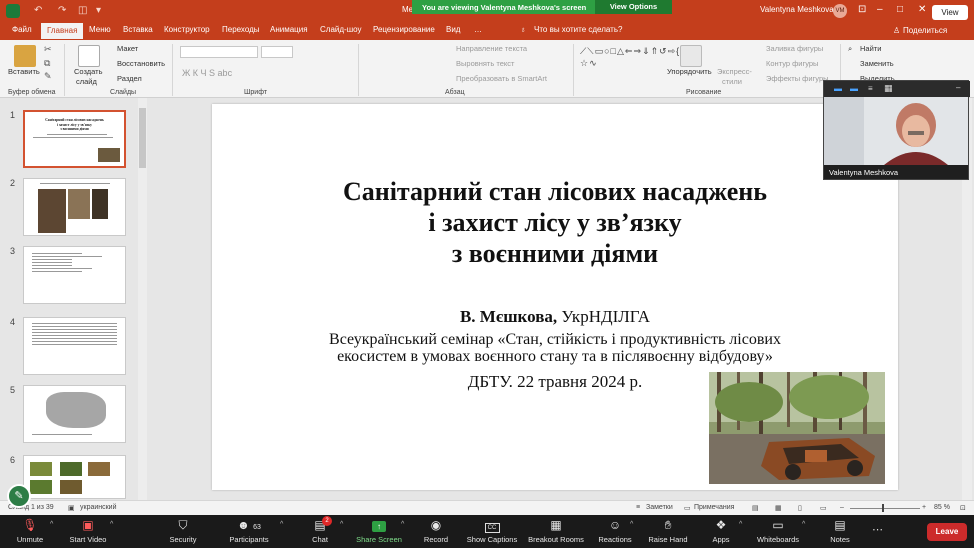 The height and width of the screenshot is (548, 974). Describe the element at coordinates (89, 56) in the screenshot. I see `new-slide-icon` at that location.